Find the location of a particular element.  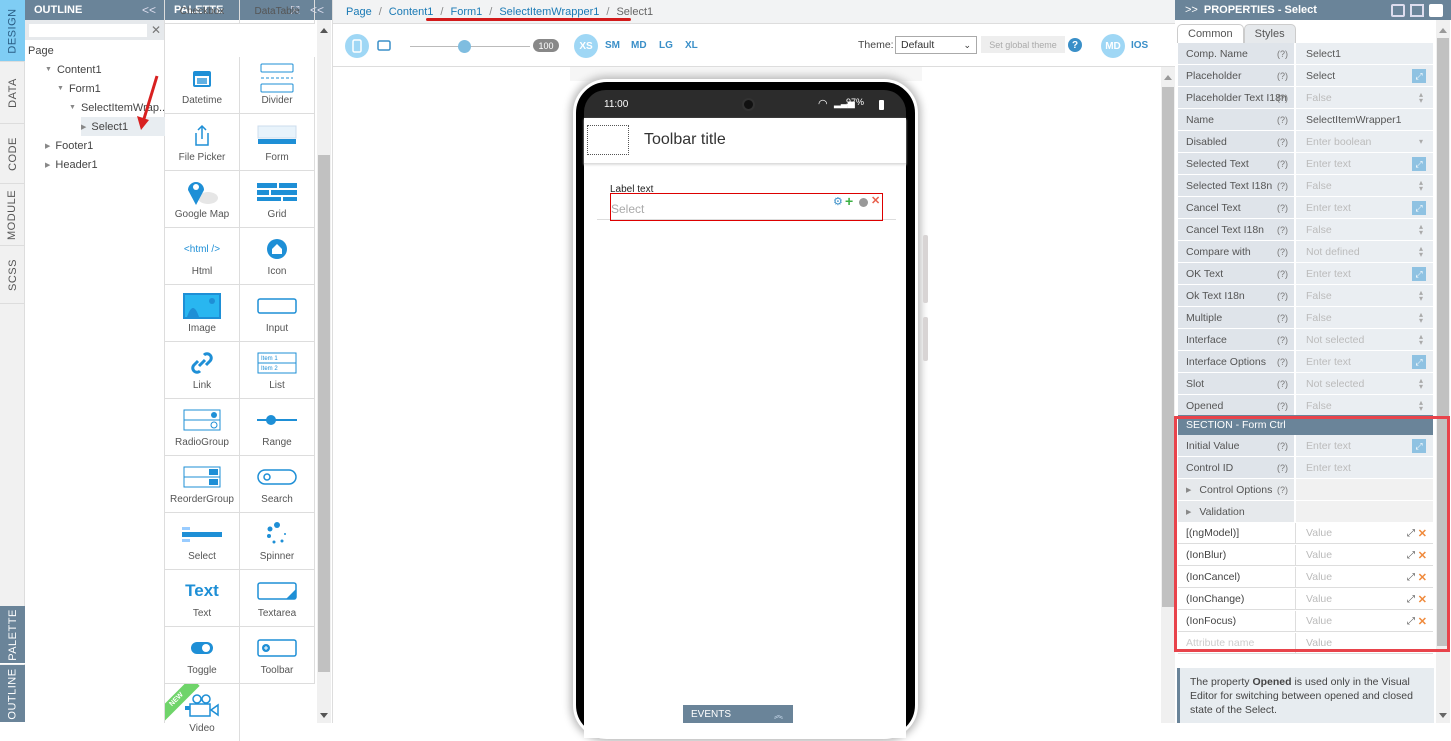

dropdown-arrow-icon: ▾ is located at coordinates (1421, 141).